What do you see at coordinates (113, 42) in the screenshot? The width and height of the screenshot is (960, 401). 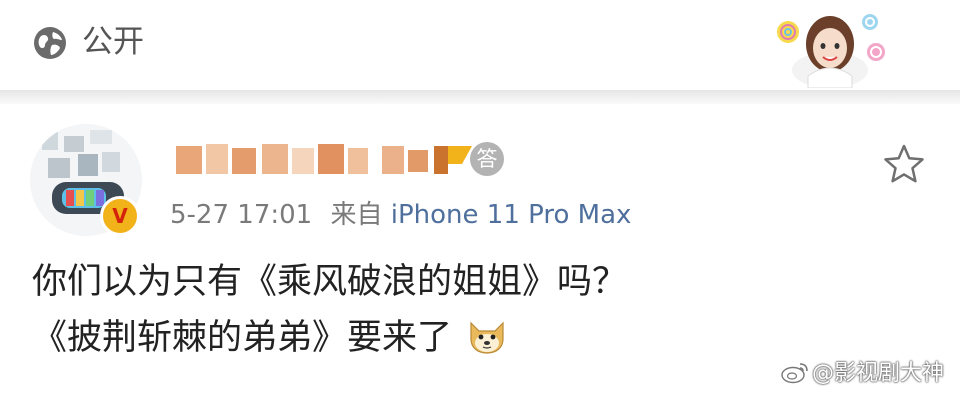 I see `visibility-label: 公开` at bounding box center [113, 42].